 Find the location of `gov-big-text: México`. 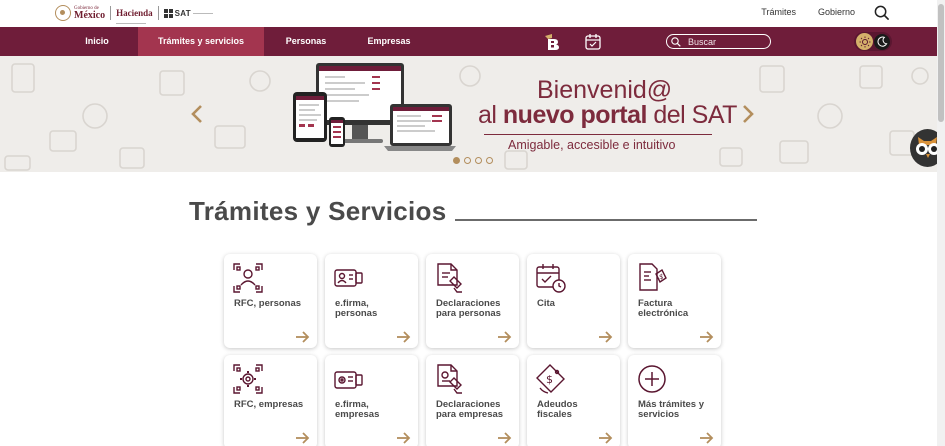

gov-big-text: México is located at coordinates (90, 15).